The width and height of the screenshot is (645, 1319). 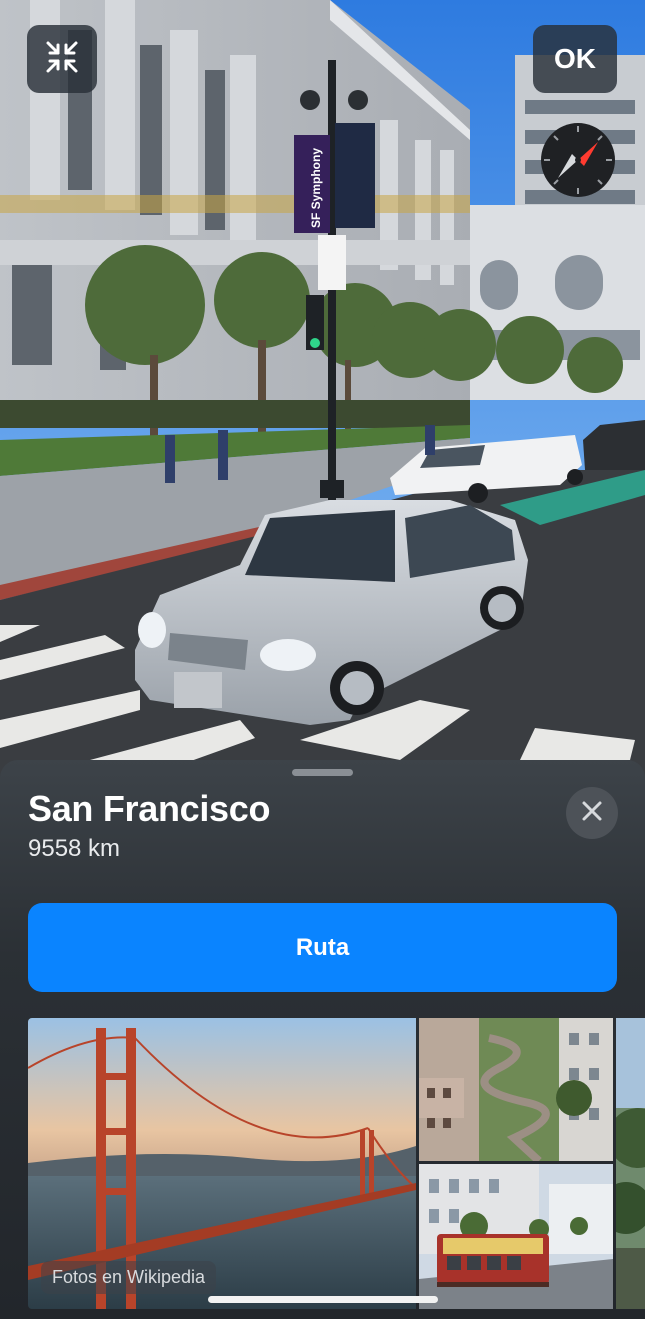 I want to click on arrows-in-icon, so click(x=62, y=59).